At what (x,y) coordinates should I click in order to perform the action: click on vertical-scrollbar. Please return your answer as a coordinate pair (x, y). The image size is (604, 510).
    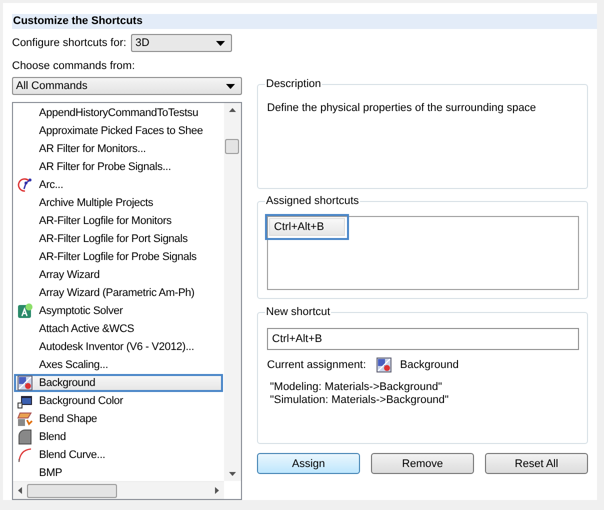
    Looking at the image, I should click on (232, 292).